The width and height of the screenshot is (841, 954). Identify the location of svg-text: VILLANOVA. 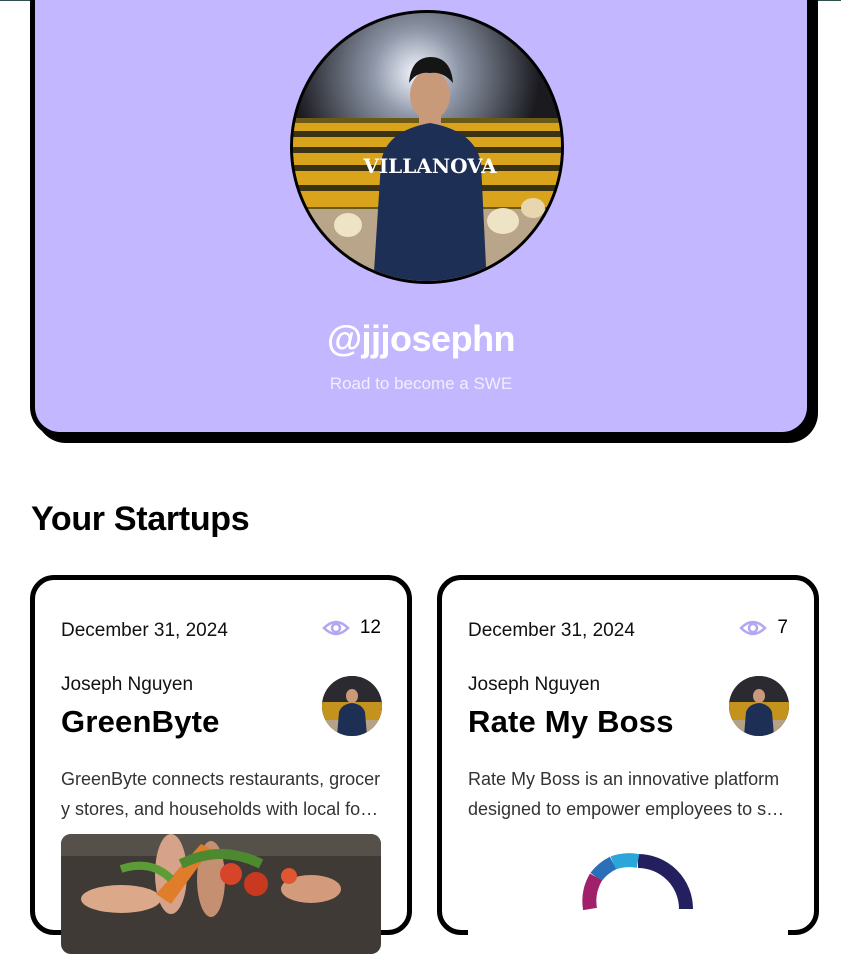
(429, 166).